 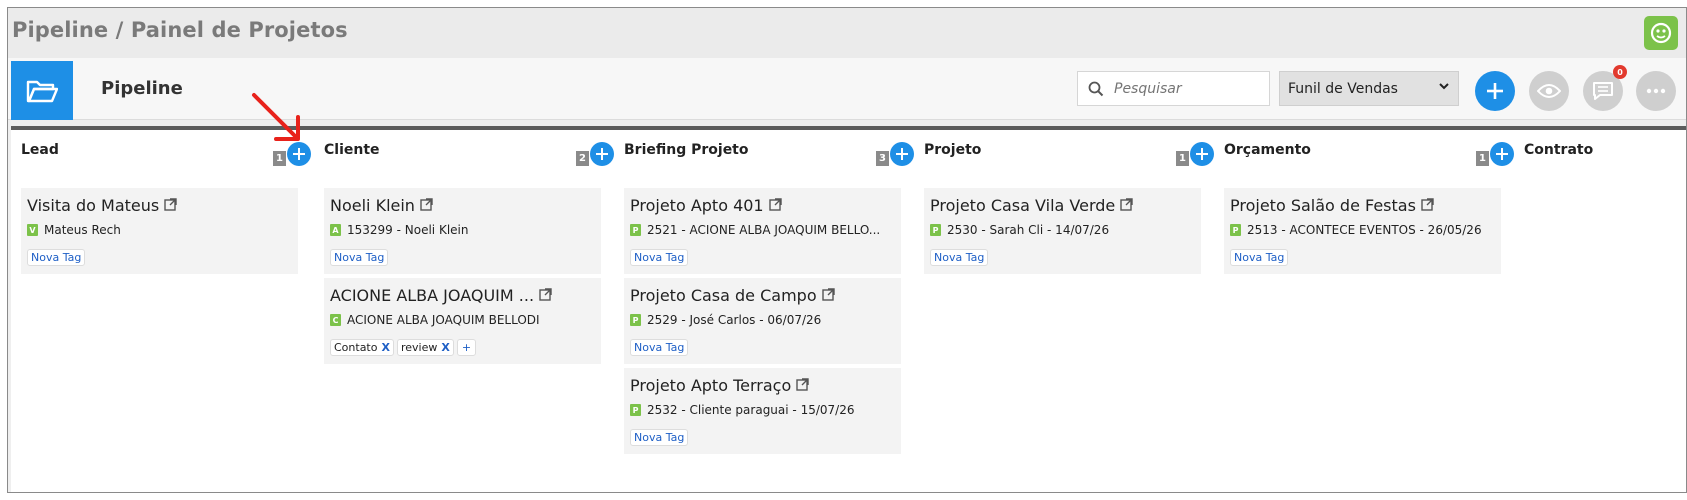 I want to click on card-title: Projeto Casa de Campo, so click(x=732, y=295).